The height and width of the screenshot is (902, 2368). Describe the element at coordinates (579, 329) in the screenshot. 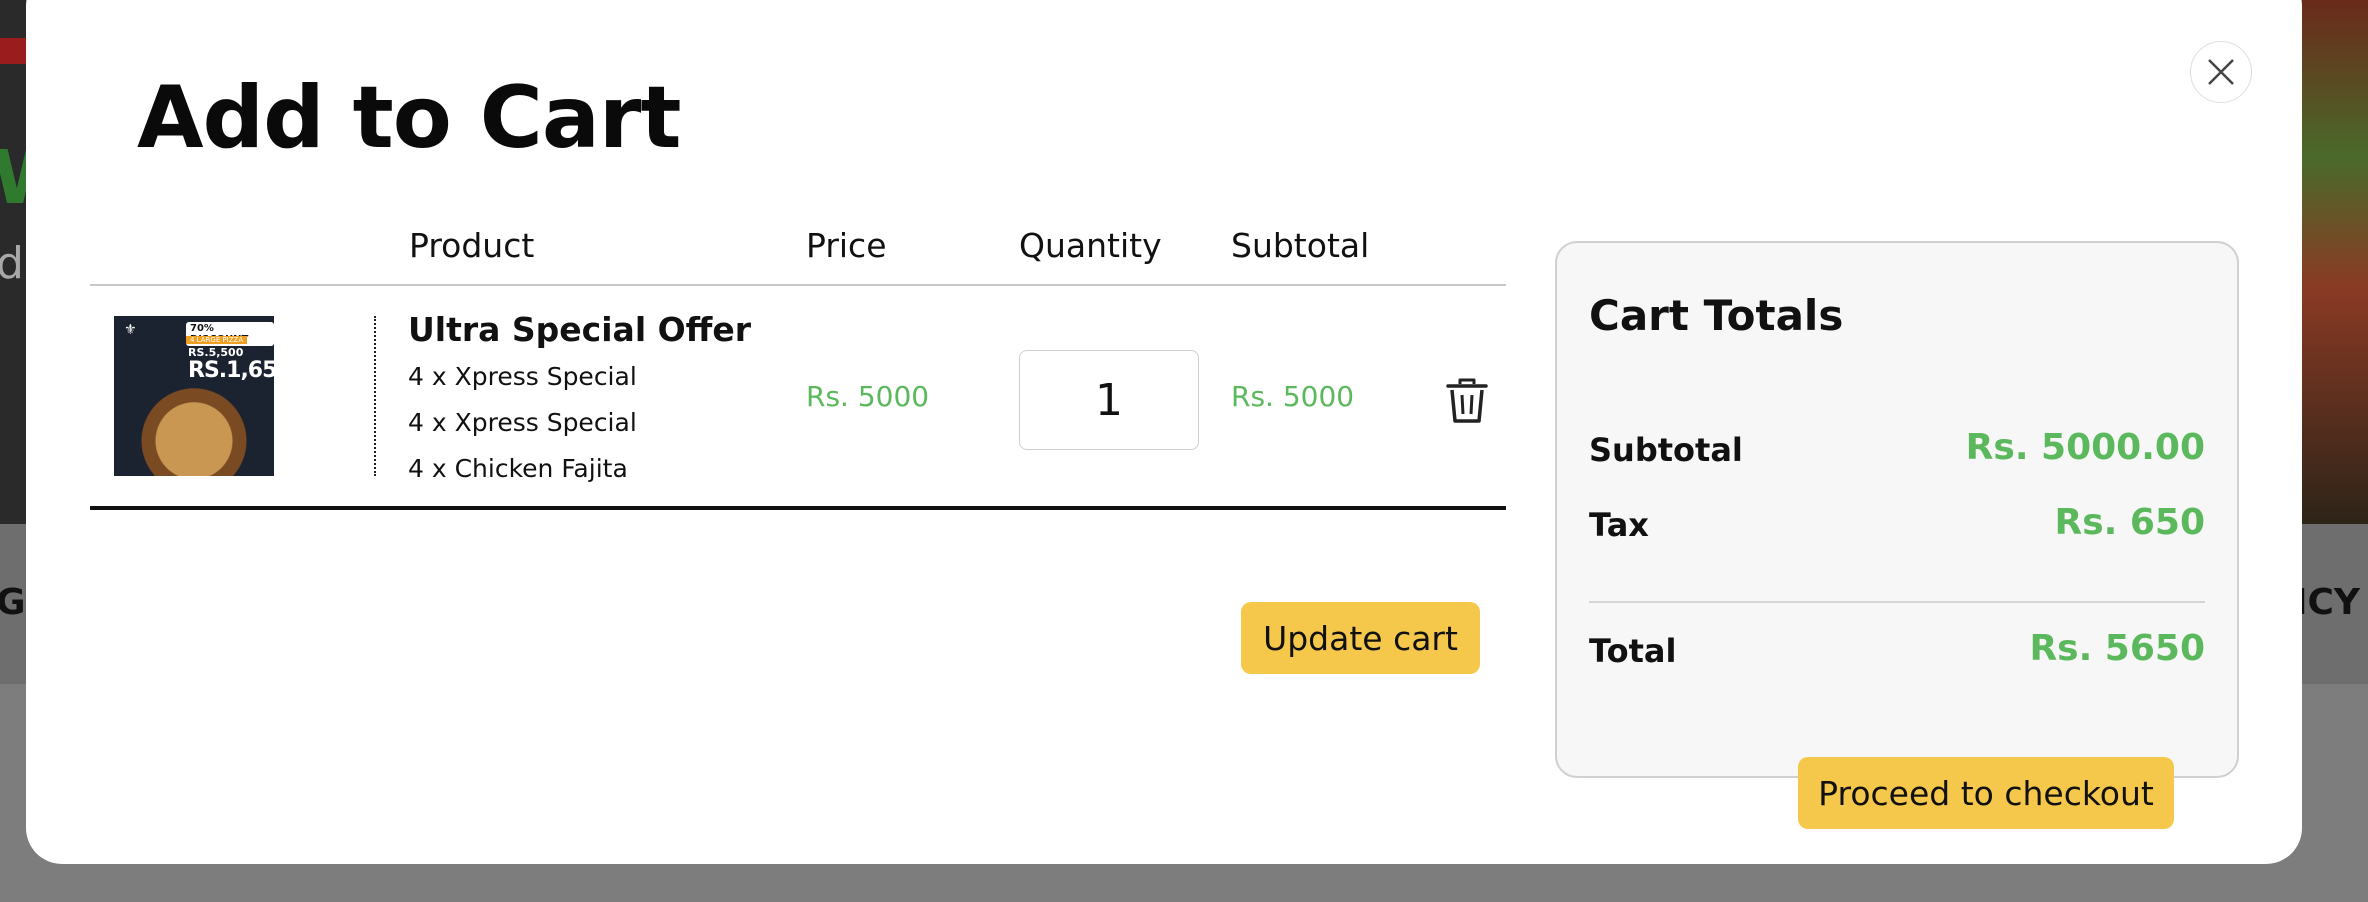

I see `product-name: Ultra Special Offer` at that location.